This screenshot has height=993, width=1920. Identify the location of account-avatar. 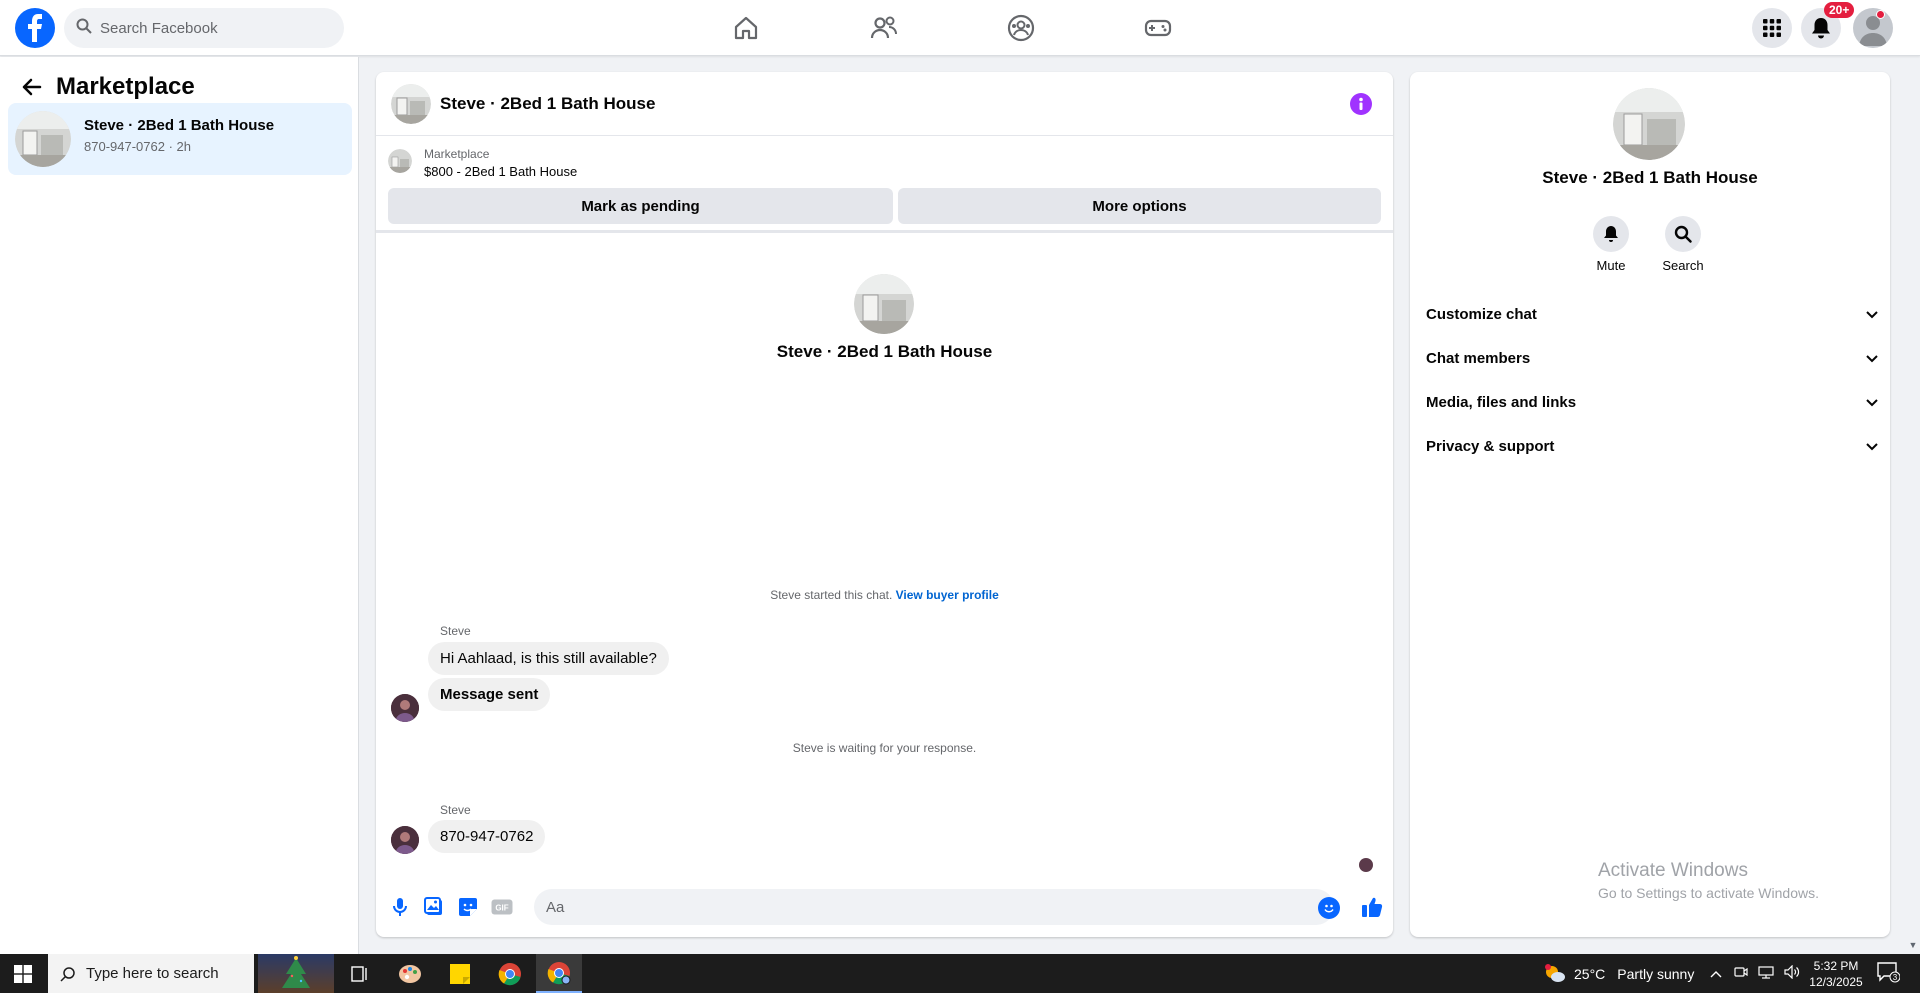
(1873, 28).